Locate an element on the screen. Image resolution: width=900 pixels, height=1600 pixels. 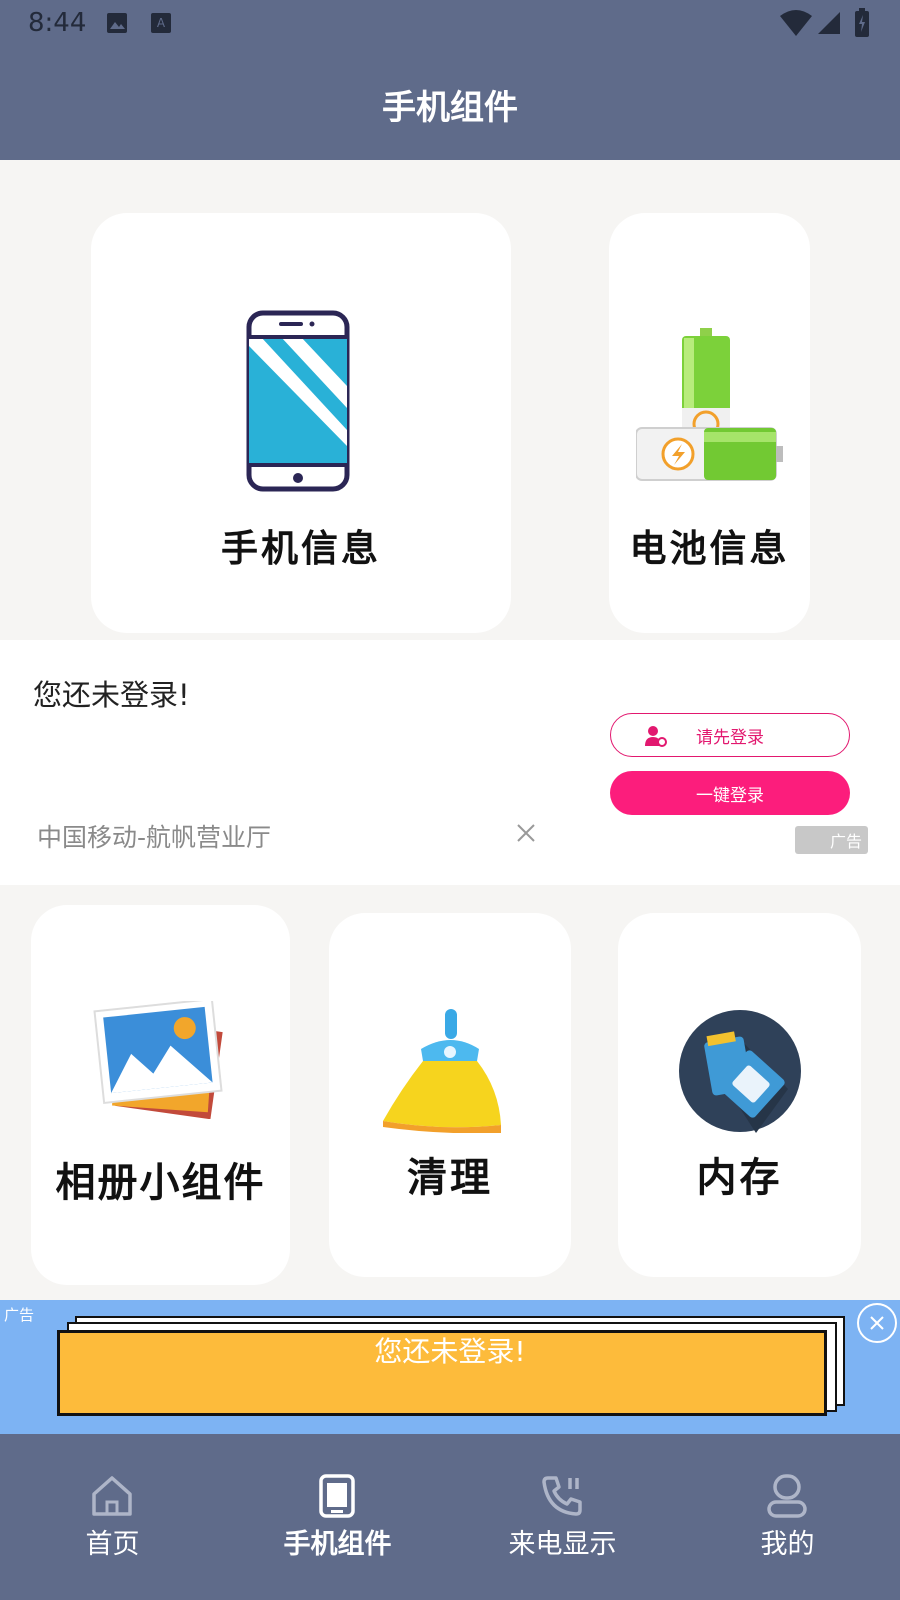
memory-card: 内存 is located at coordinates (739, 1095).